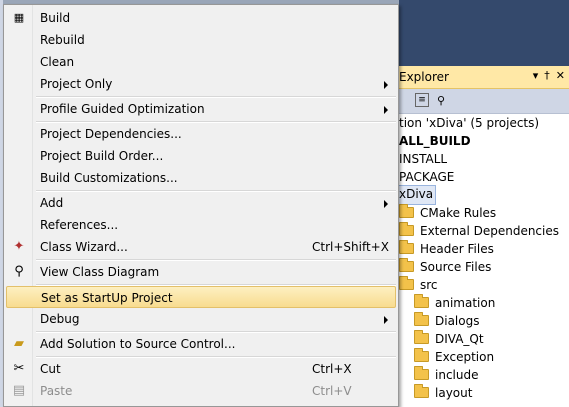  Describe the element at coordinates (201, 109) in the screenshot. I see `menu-item-profile-guided-optimization: Profile Guided Optimization` at that location.